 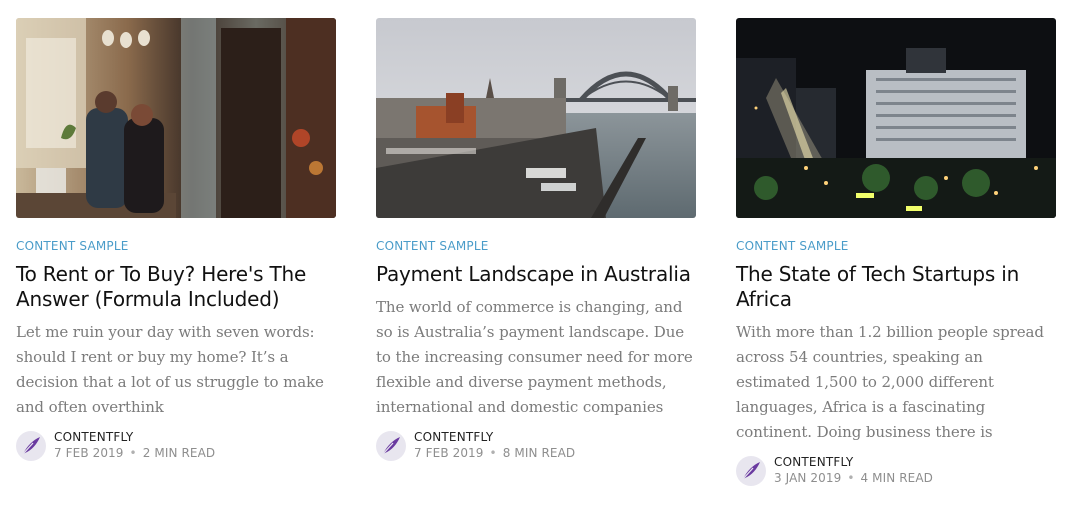 I want to click on post-image-couple-kitchen, so click(x=176, y=118).